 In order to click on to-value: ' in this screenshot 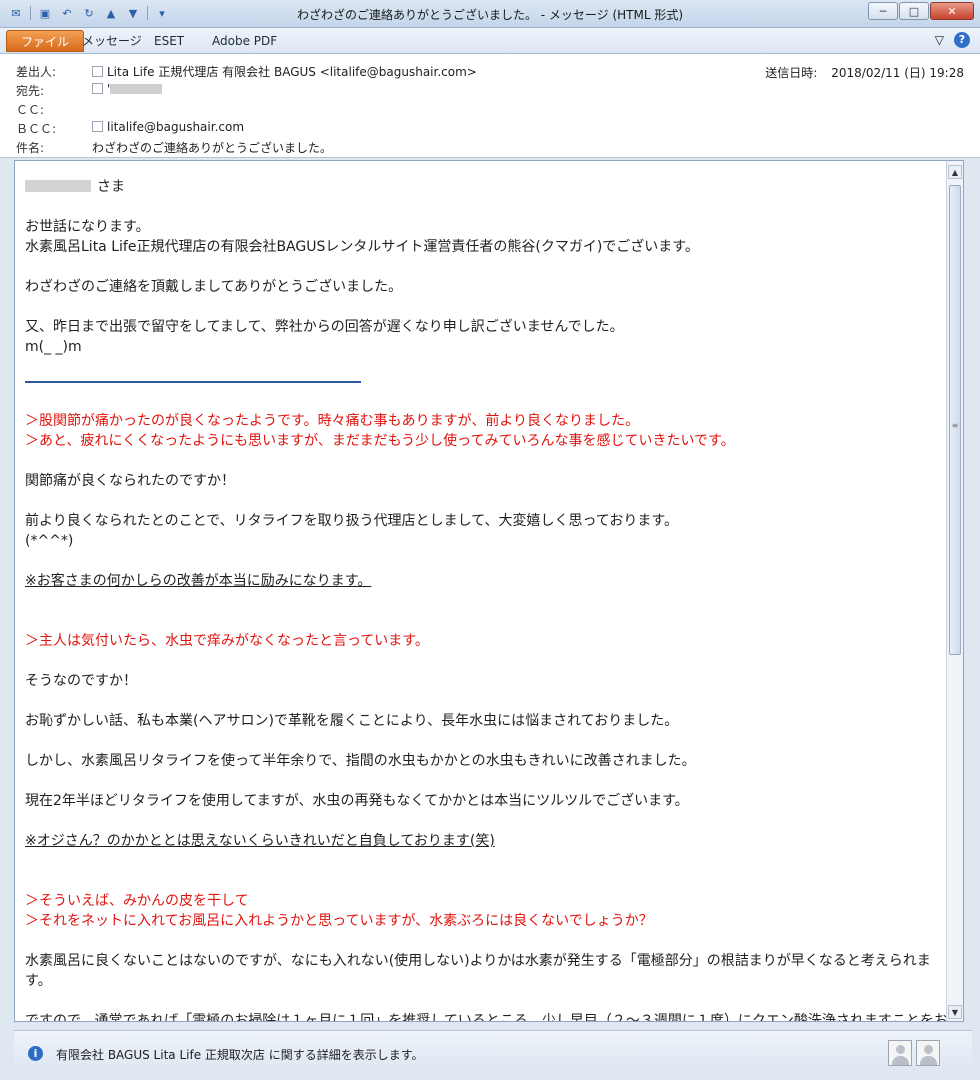, I will do `click(127, 89)`.